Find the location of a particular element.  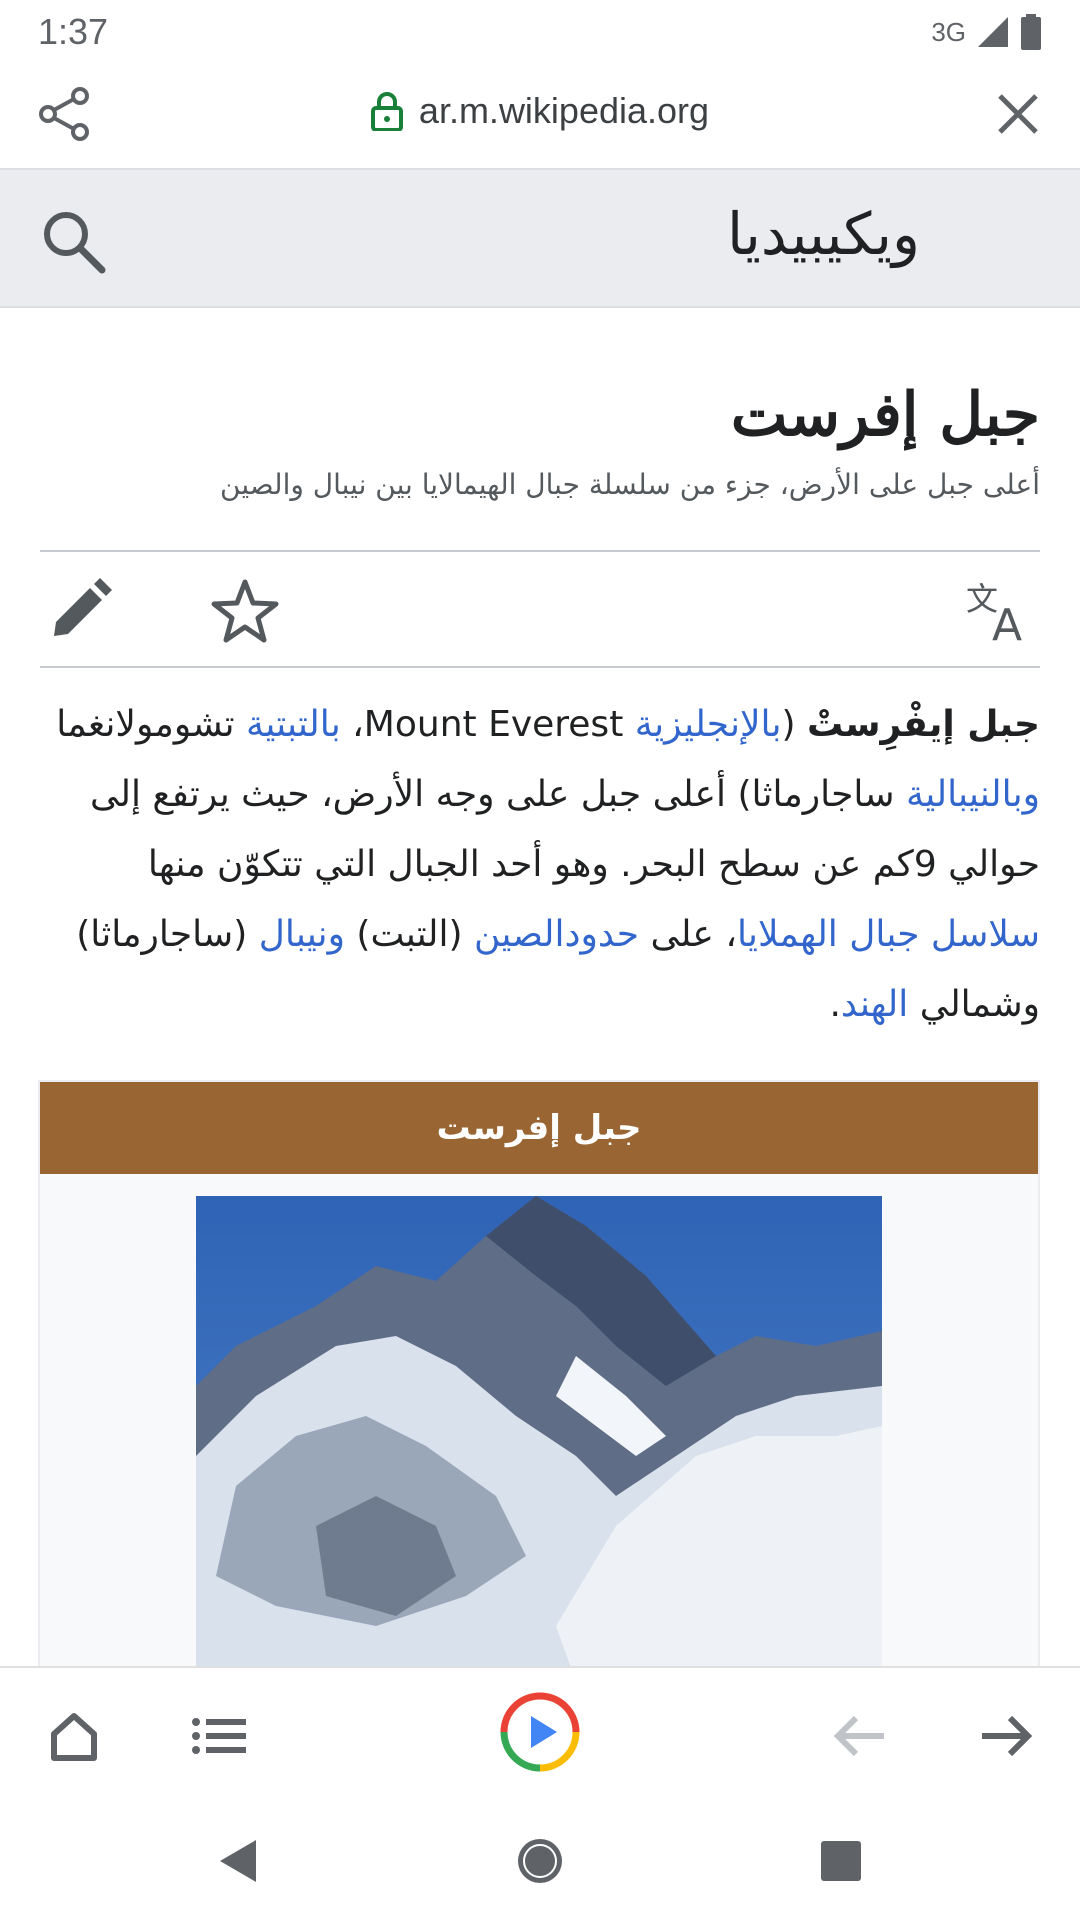

list-icon is located at coordinates (220, 1736).